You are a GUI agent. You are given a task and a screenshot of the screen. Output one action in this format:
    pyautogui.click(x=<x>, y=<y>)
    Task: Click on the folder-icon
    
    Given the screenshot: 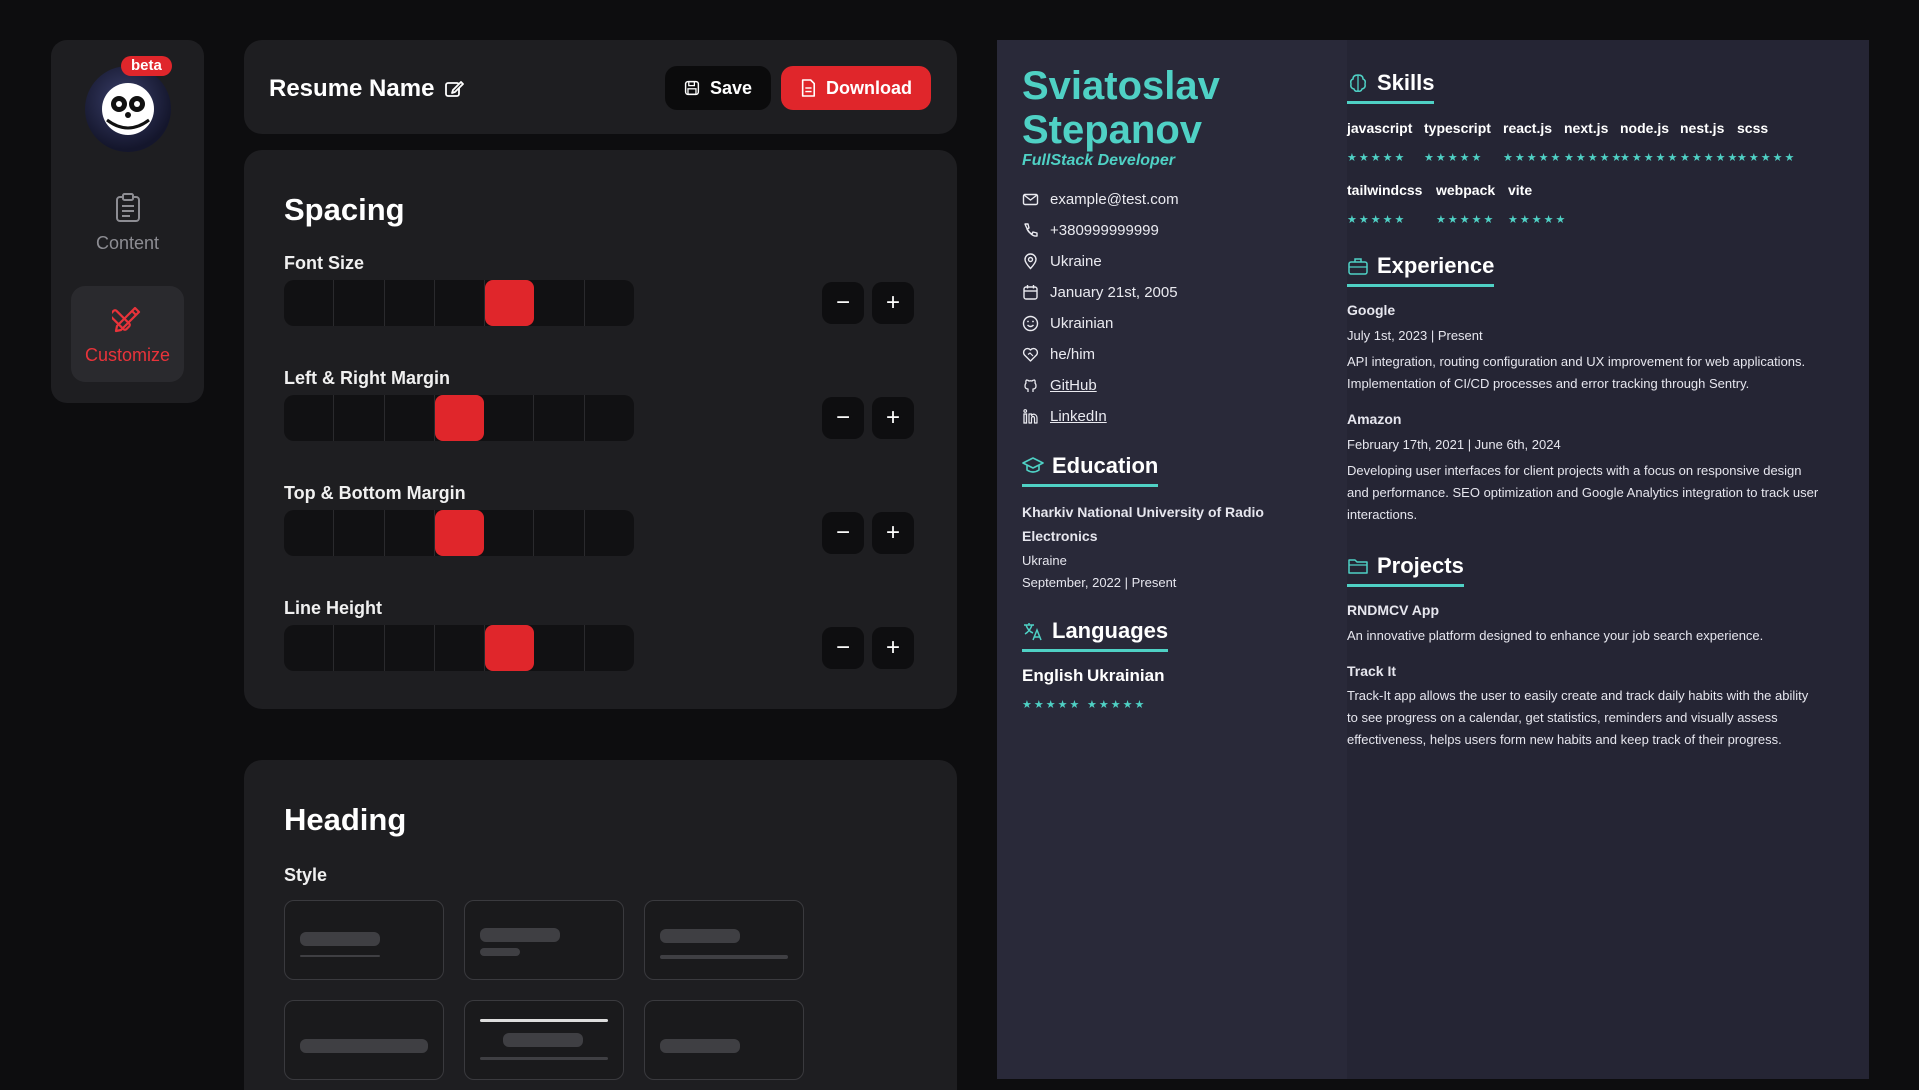 What is the action you would take?
    pyautogui.click(x=1358, y=566)
    